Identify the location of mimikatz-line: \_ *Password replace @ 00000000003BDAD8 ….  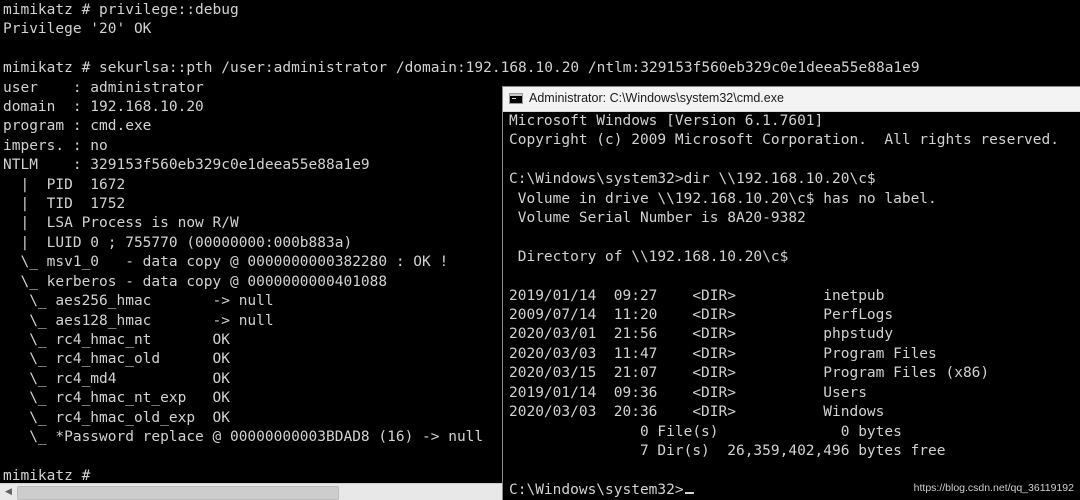
(243, 436).